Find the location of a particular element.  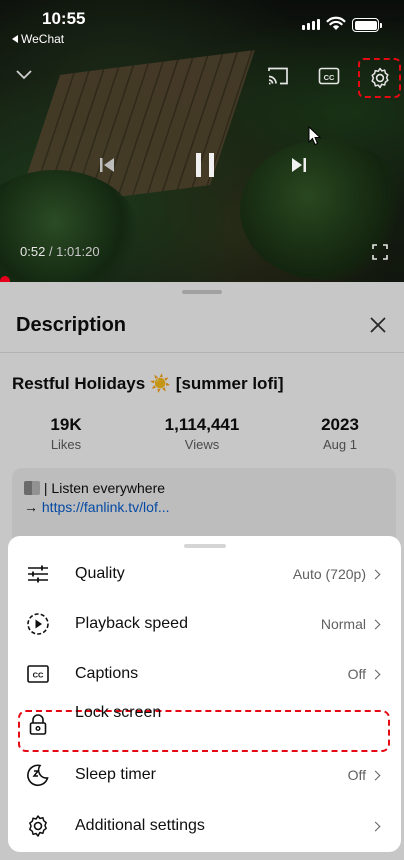

setting-label: Captions is located at coordinates (107, 673).